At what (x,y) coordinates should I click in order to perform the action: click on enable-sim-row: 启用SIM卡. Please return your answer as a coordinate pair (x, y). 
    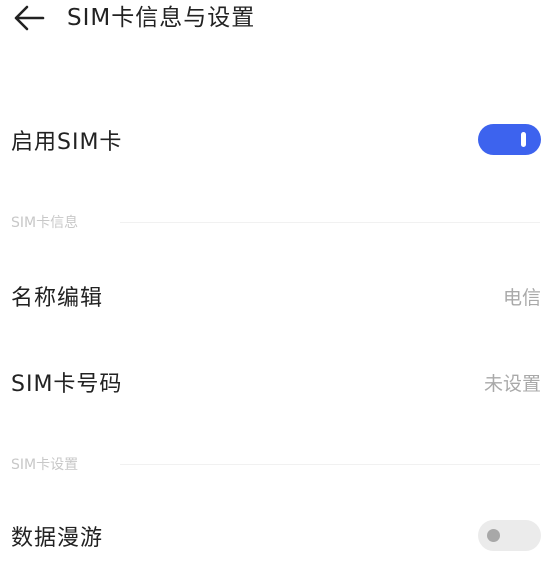
    Looking at the image, I should click on (276, 140).